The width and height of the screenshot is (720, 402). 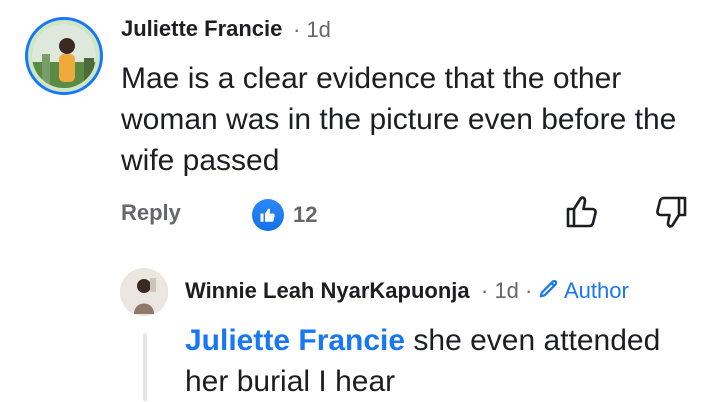 What do you see at coordinates (305, 215) in the screenshot?
I see `like-count: 12` at bounding box center [305, 215].